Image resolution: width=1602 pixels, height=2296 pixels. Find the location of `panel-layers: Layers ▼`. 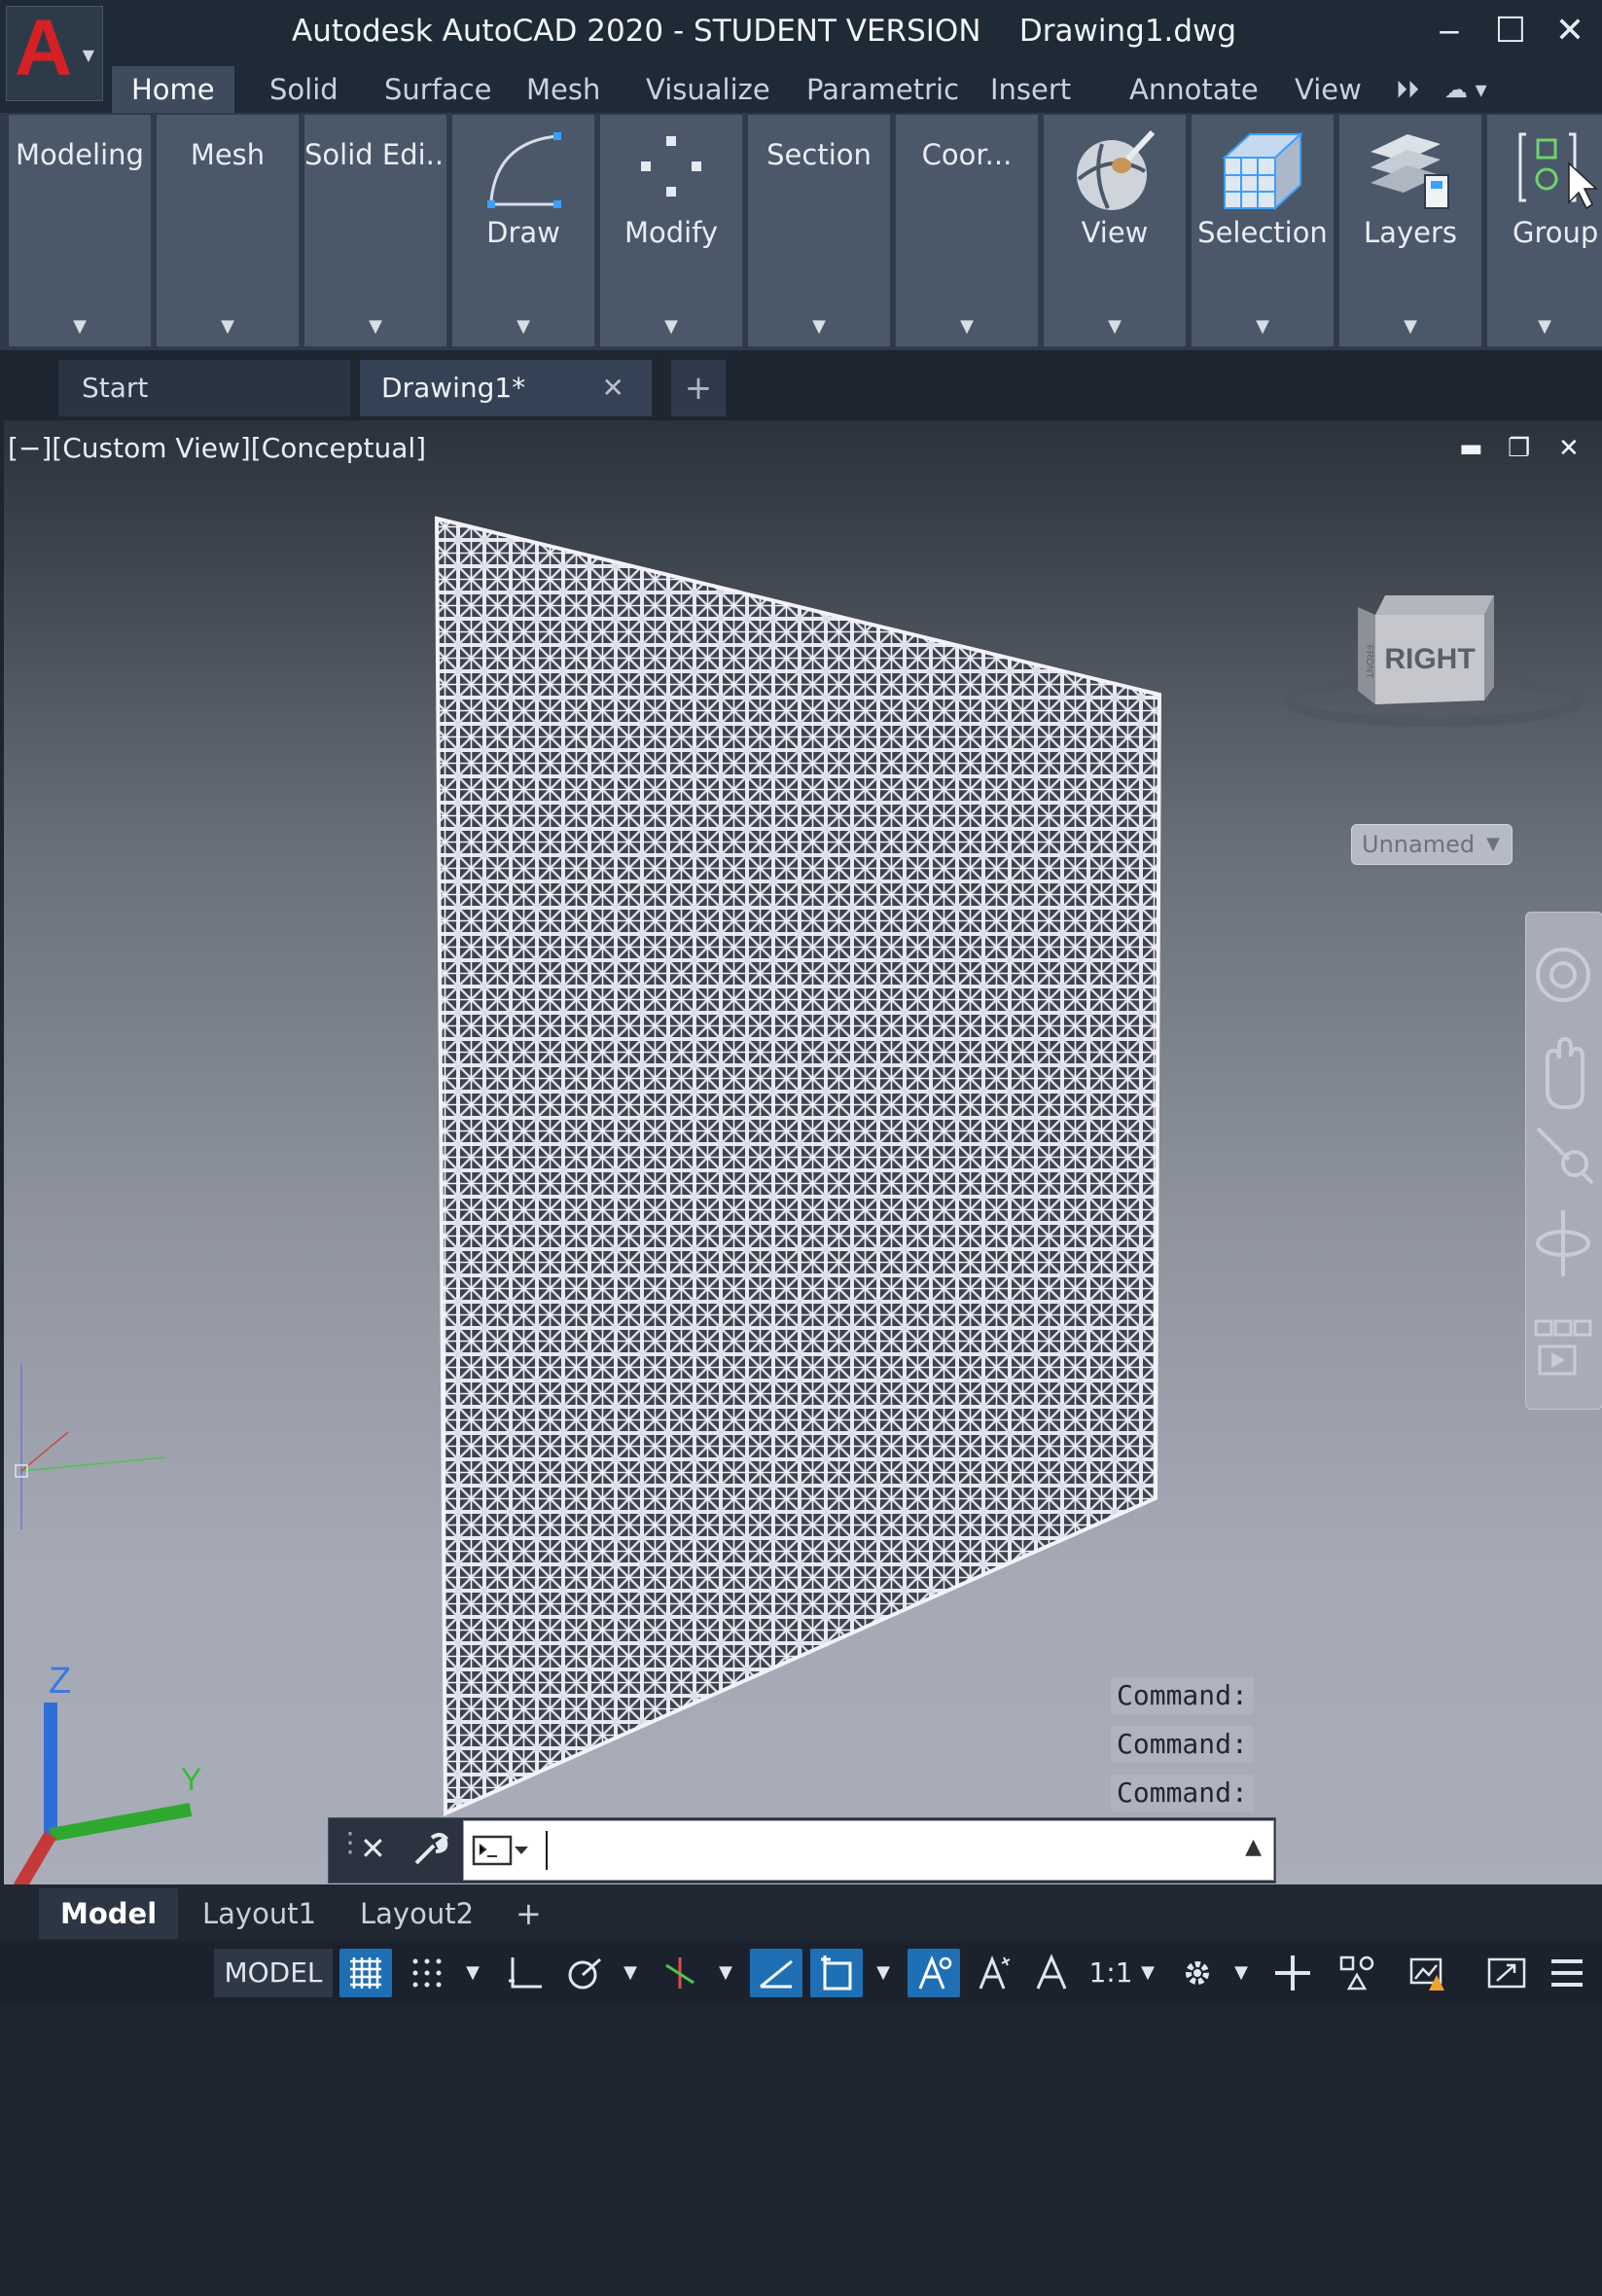

panel-layers: Layers ▼ is located at coordinates (1410, 230).